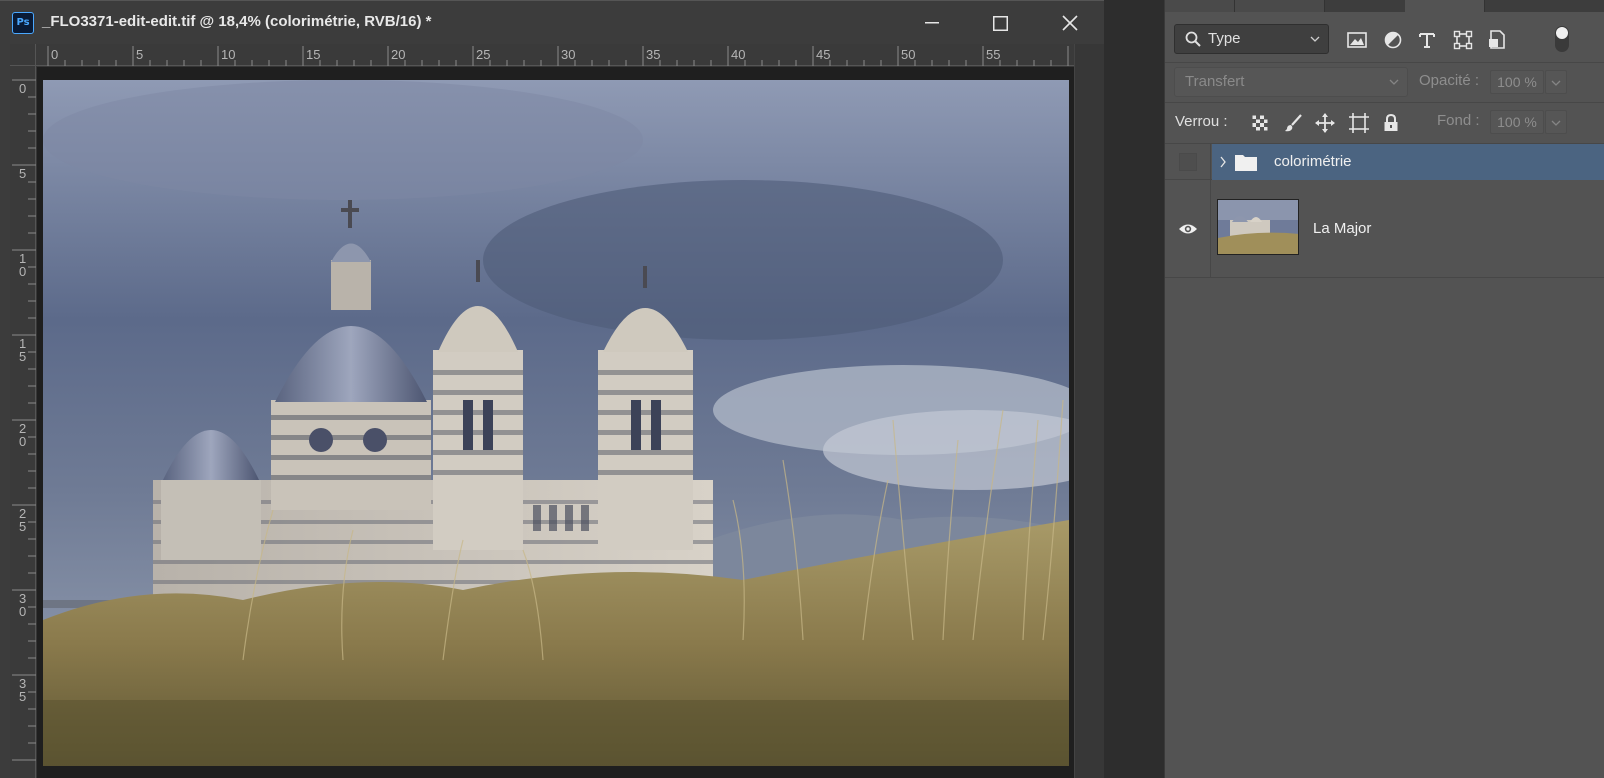 This screenshot has width=1604, height=778. I want to click on vertical-ruler: 05101520253035, so click(23, 422).